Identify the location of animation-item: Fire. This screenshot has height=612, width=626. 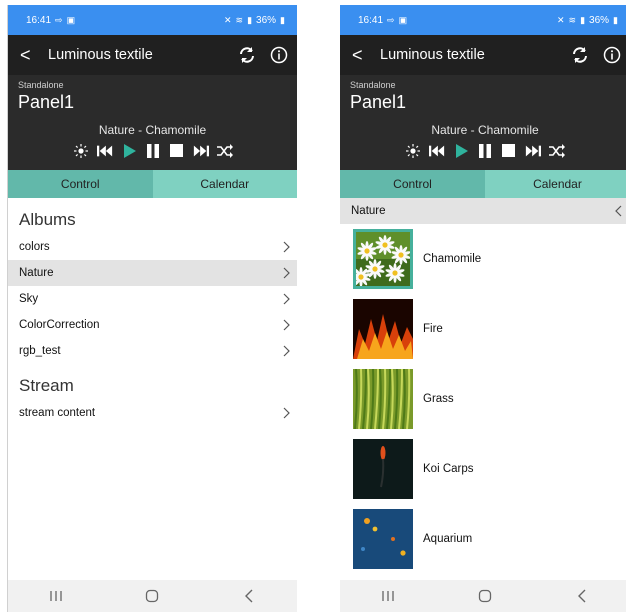
(483, 329).